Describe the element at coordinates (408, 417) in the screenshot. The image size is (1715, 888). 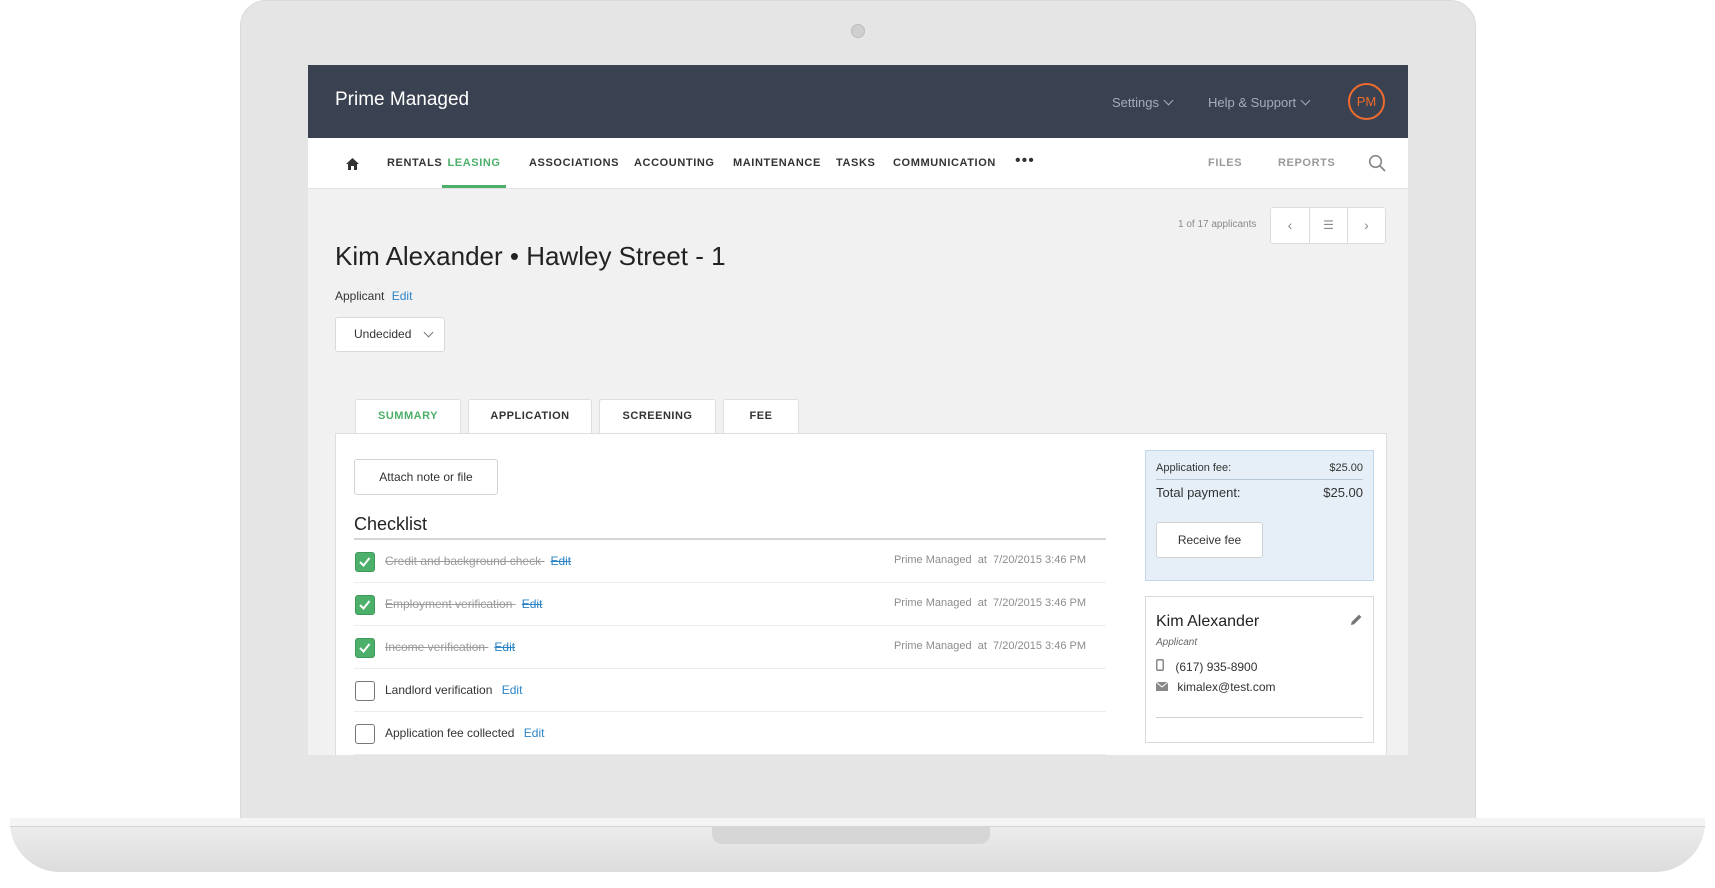
I see `tab-summary: SUMMARY` at that location.